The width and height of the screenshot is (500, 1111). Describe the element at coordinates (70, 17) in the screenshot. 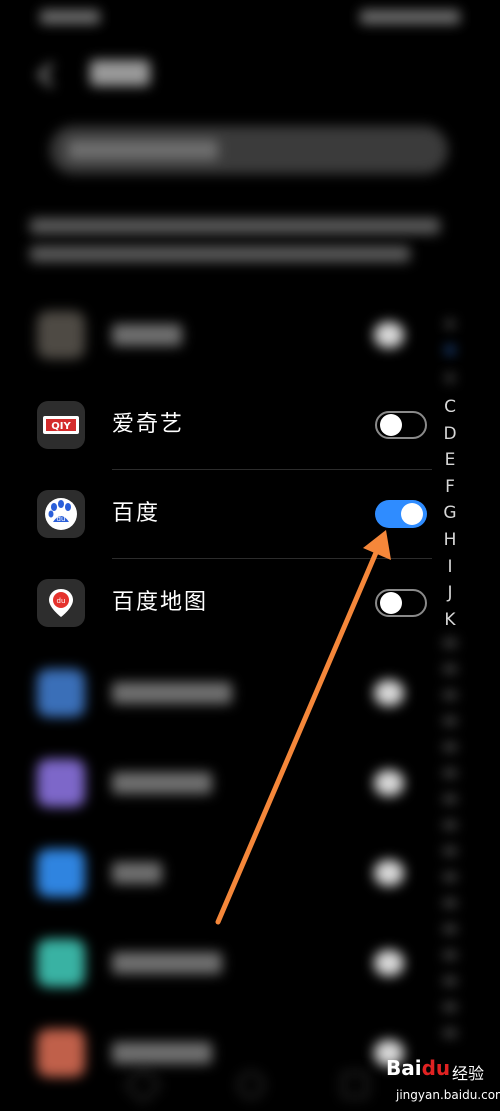

I see `status-bar-left` at that location.